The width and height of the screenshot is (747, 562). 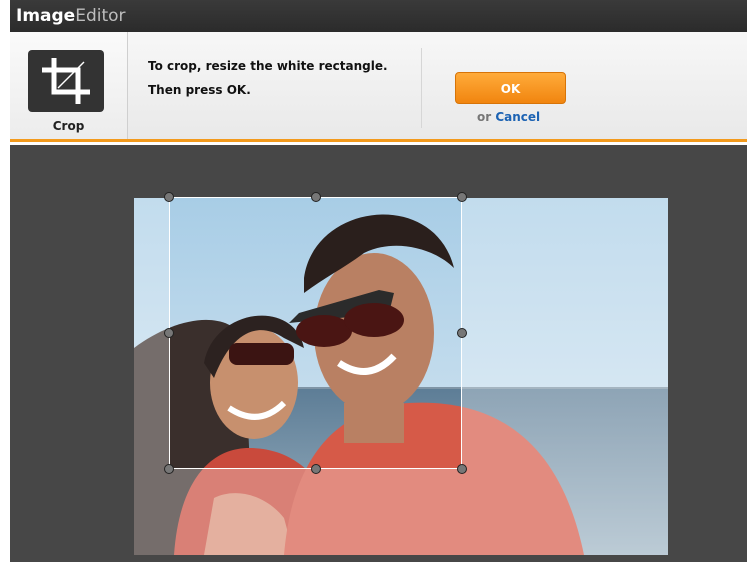 I want to click on cancel-link: Cancel, so click(x=517, y=117).